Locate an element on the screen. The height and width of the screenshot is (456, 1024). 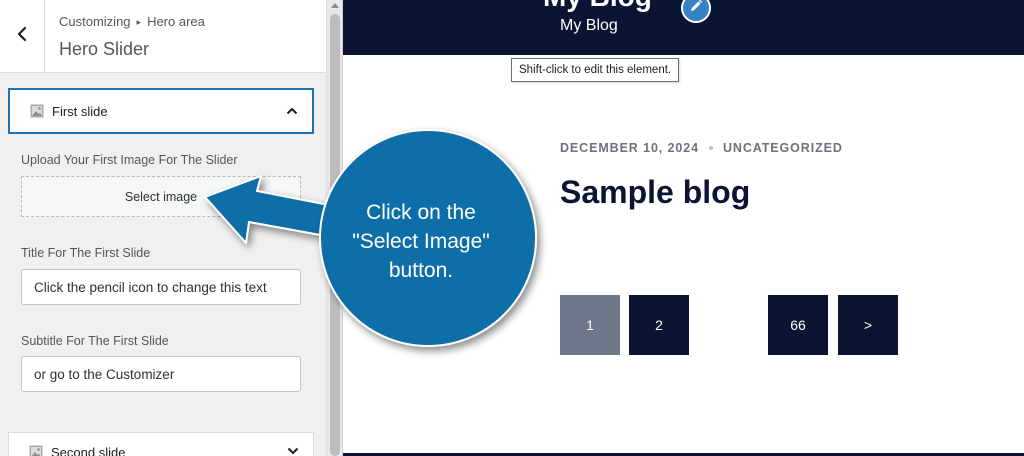
customizer-header: Customizing ▸ Hero area Hero Slider is located at coordinates (163, 36).